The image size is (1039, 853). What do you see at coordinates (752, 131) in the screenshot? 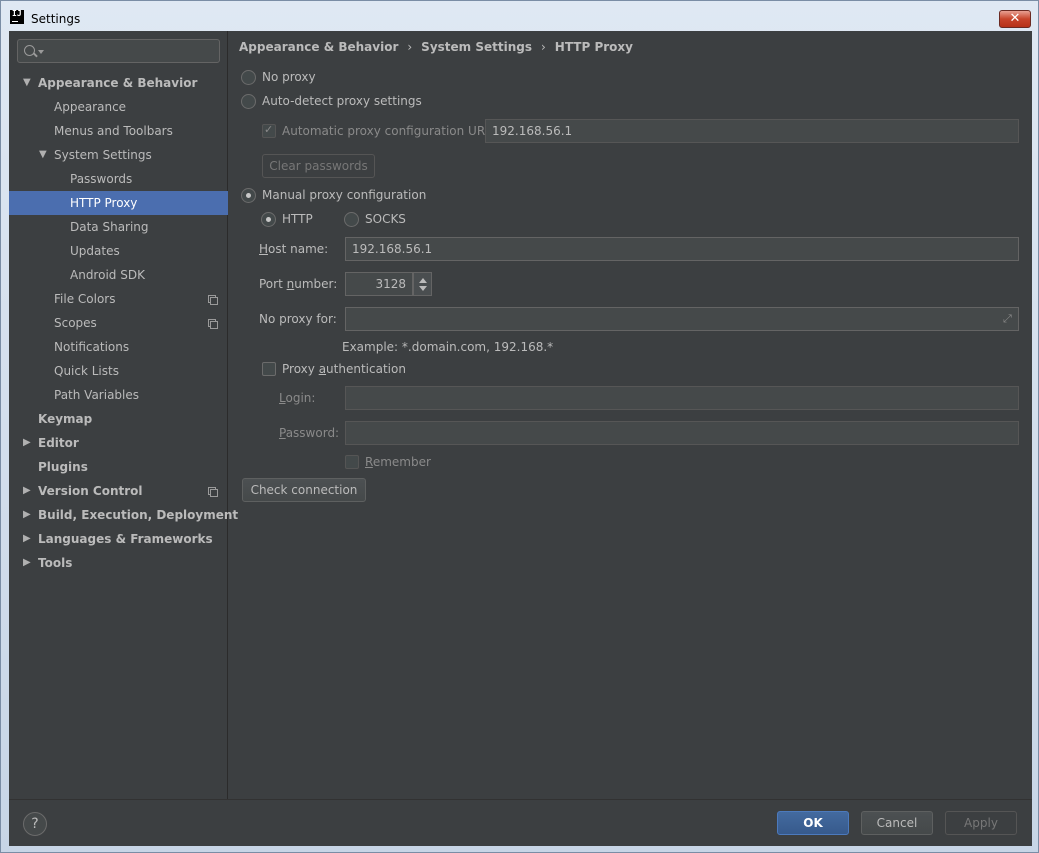
I see `auto-config-url-field: 192.168.56.1` at bounding box center [752, 131].